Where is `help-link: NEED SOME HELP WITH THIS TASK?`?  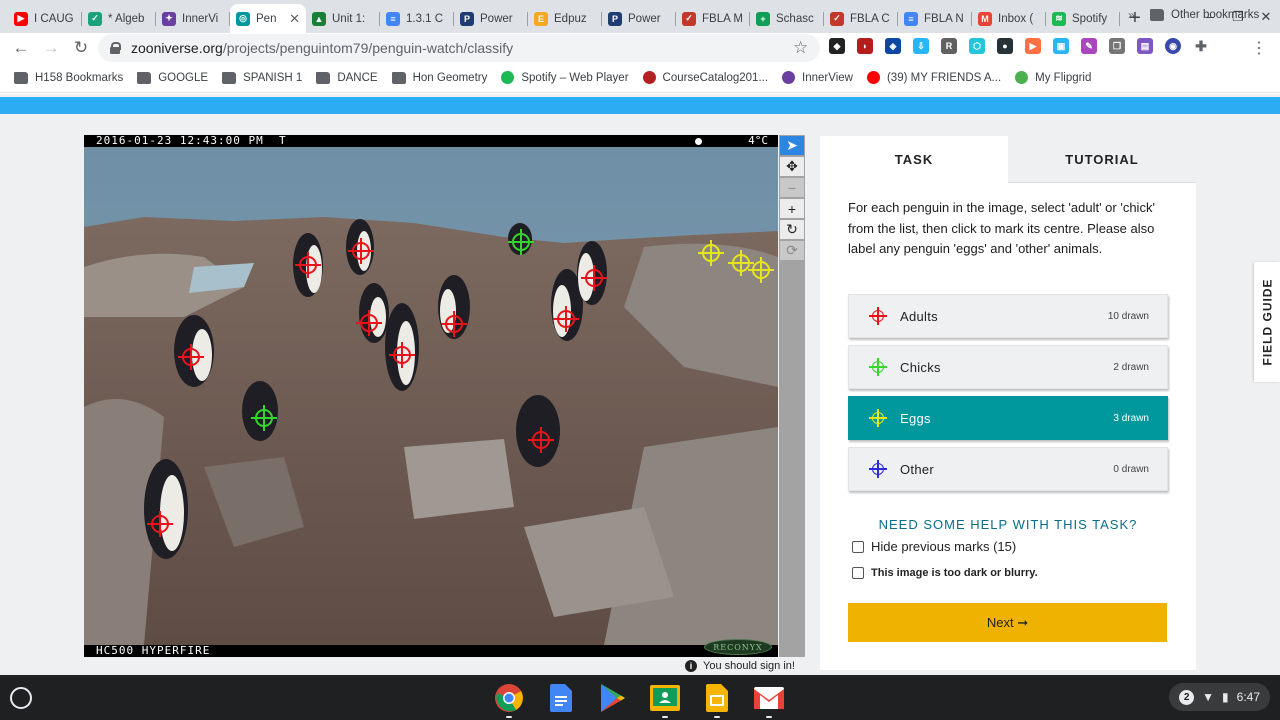
help-link: NEED SOME HELP WITH THIS TASK? is located at coordinates (1008, 524).